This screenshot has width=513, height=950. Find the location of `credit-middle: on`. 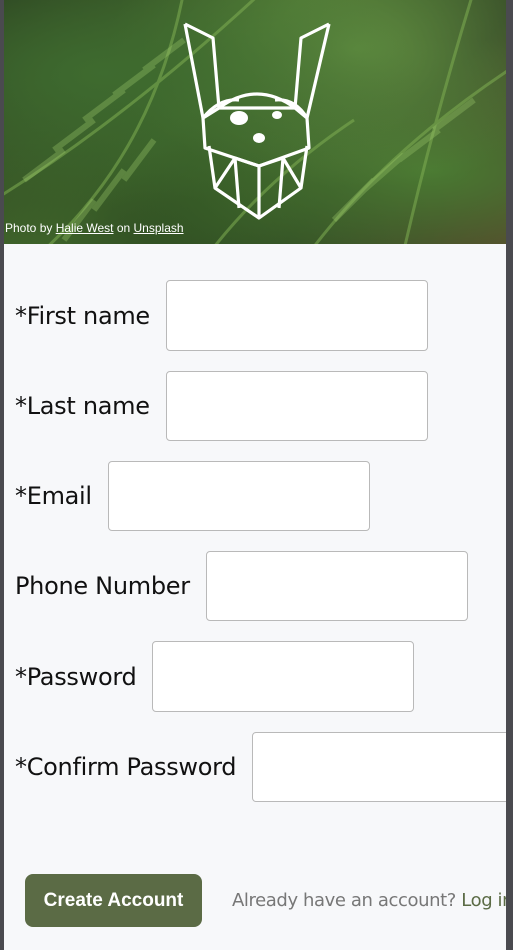

credit-middle: on is located at coordinates (123, 228).